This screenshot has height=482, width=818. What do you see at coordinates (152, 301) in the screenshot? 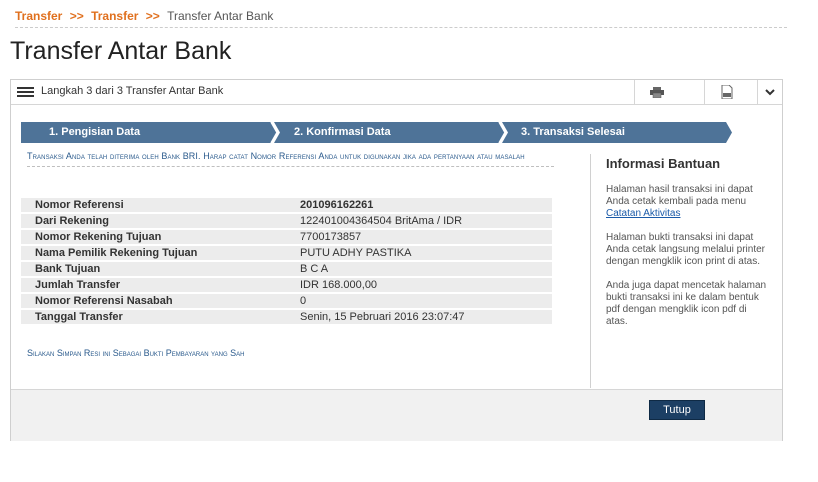
I see `detail-label: Nomor Referensi Nasabah` at bounding box center [152, 301].